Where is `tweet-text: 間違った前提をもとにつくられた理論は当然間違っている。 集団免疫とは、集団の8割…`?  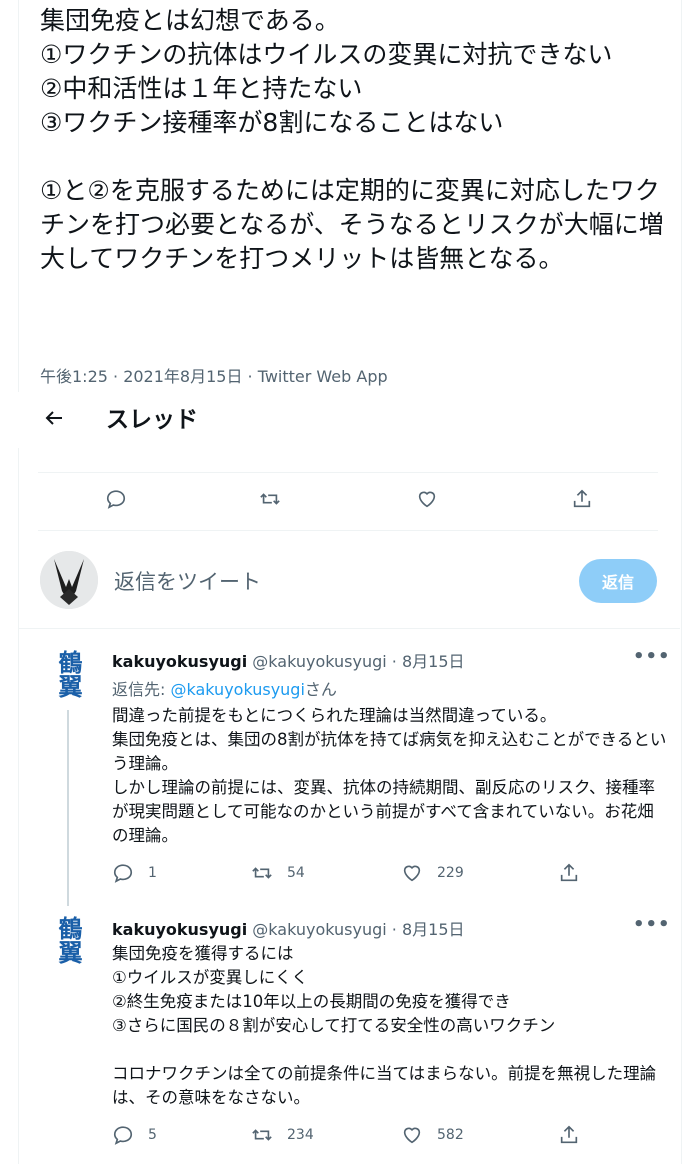
tweet-text: 間違った前提をもとにつくられた理論は当然間違っている。 集団免疫とは、集団の8割… is located at coordinates (389, 775).